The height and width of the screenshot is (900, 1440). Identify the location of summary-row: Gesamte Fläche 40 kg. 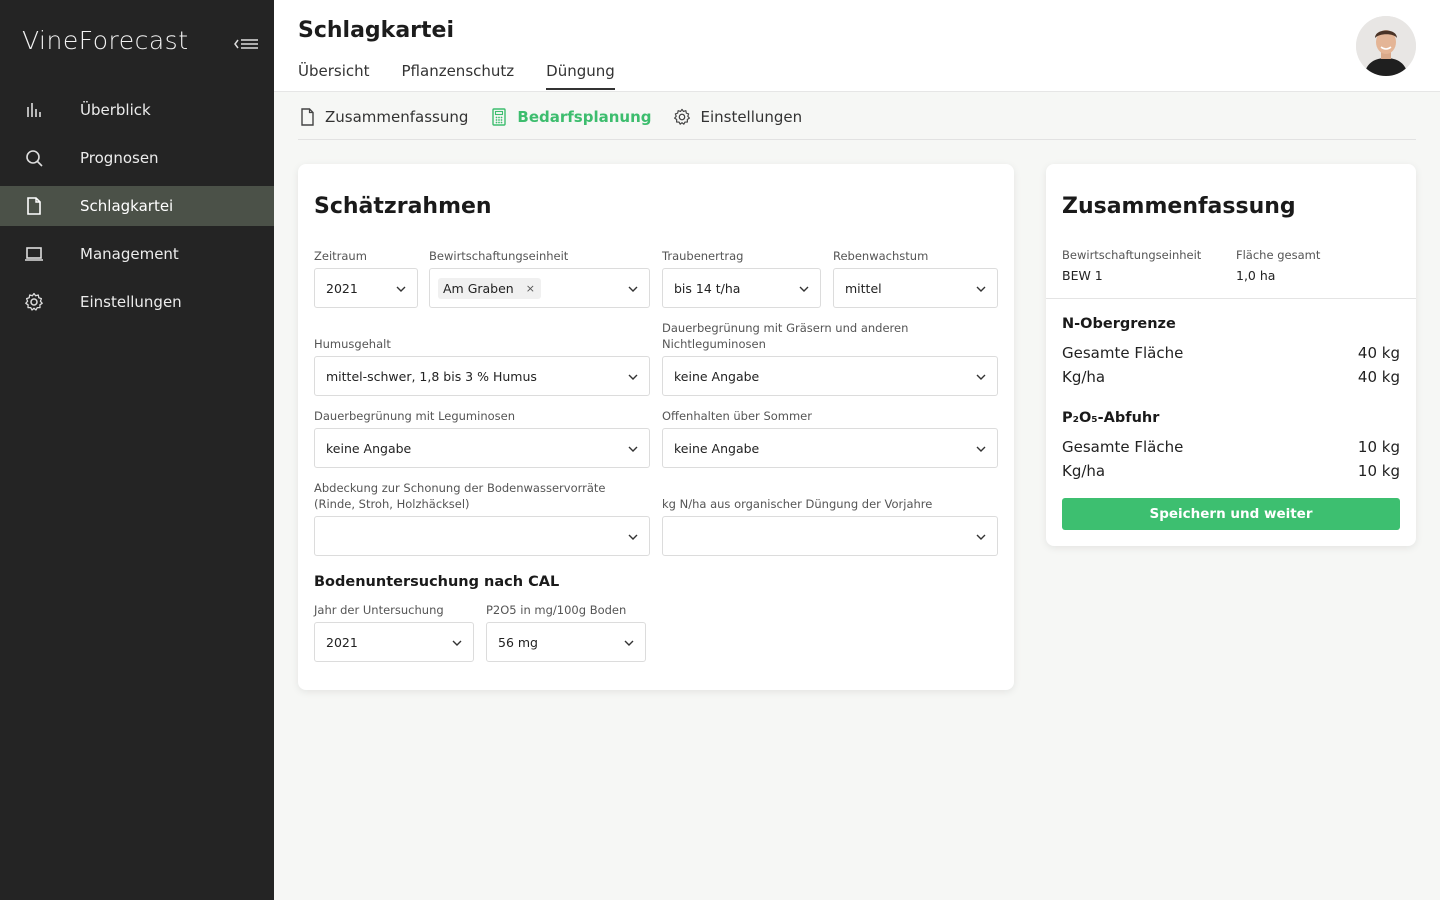
(1231, 353).